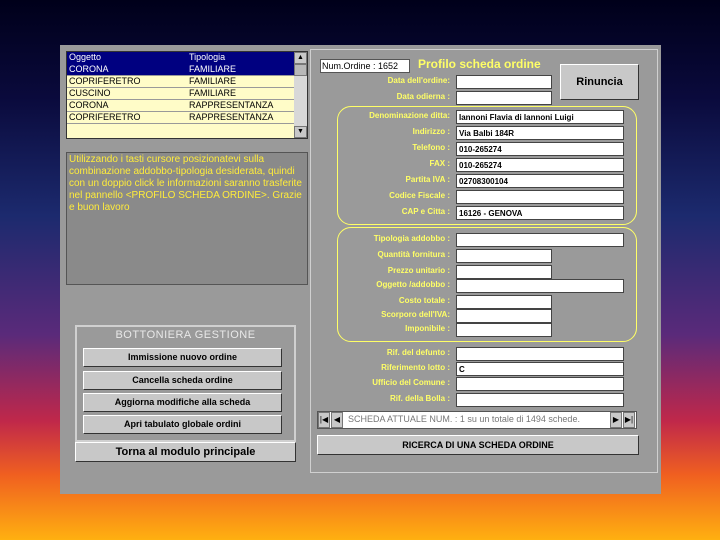 The image size is (720, 540). Describe the element at coordinates (300, 95) in the screenshot. I see `list-scrollbar: ▲ ▼` at that location.